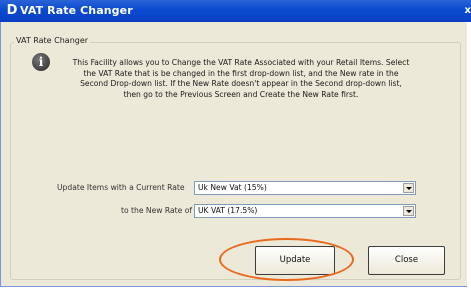 Image resolution: width=471 pixels, height=289 pixels. What do you see at coordinates (228, 210) in the screenshot?
I see `new-rate-value: UK VAT (17.5%)` at bounding box center [228, 210].